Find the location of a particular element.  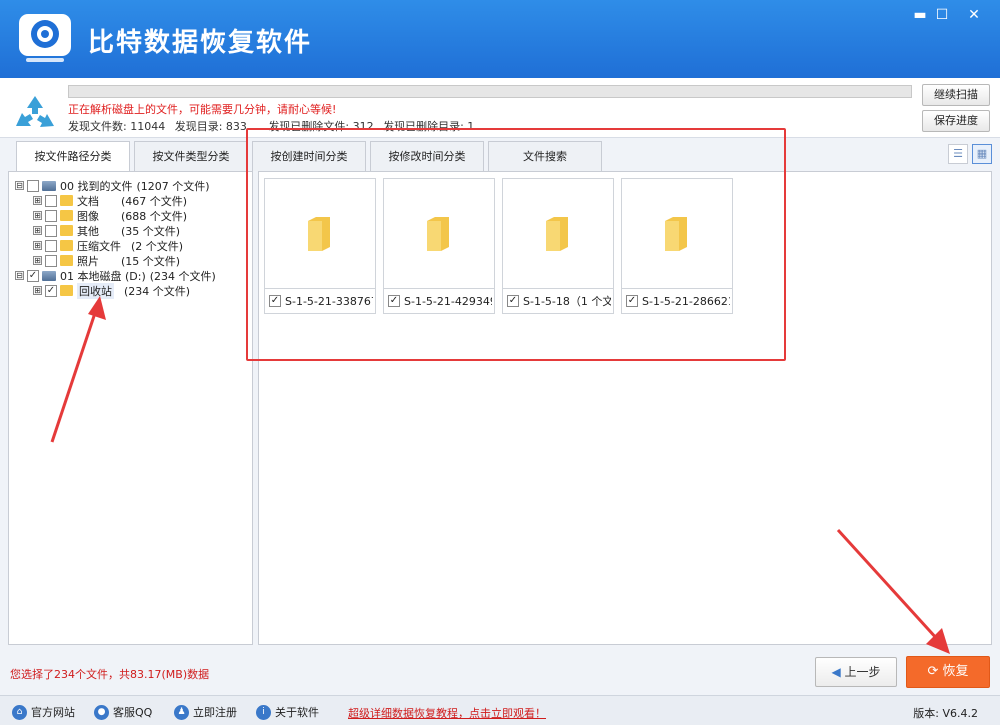

user-icon: ♟ is located at coordinates (181, 712).